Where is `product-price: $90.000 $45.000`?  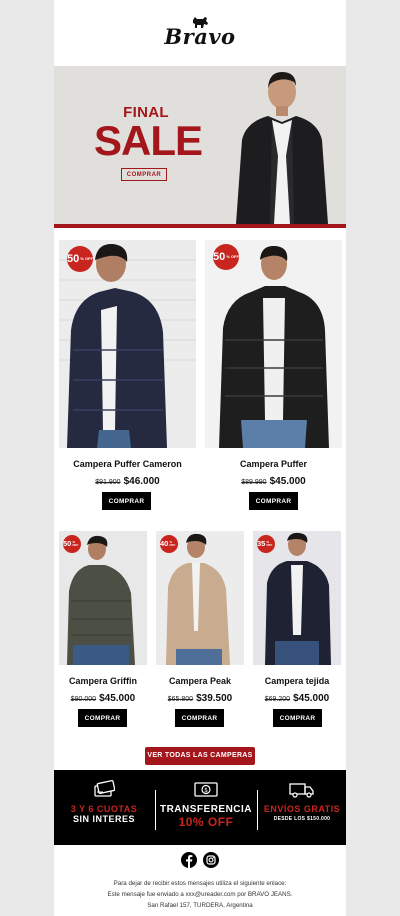 product-price: $90.000 $45.000 is located at coordinates (103, 698).